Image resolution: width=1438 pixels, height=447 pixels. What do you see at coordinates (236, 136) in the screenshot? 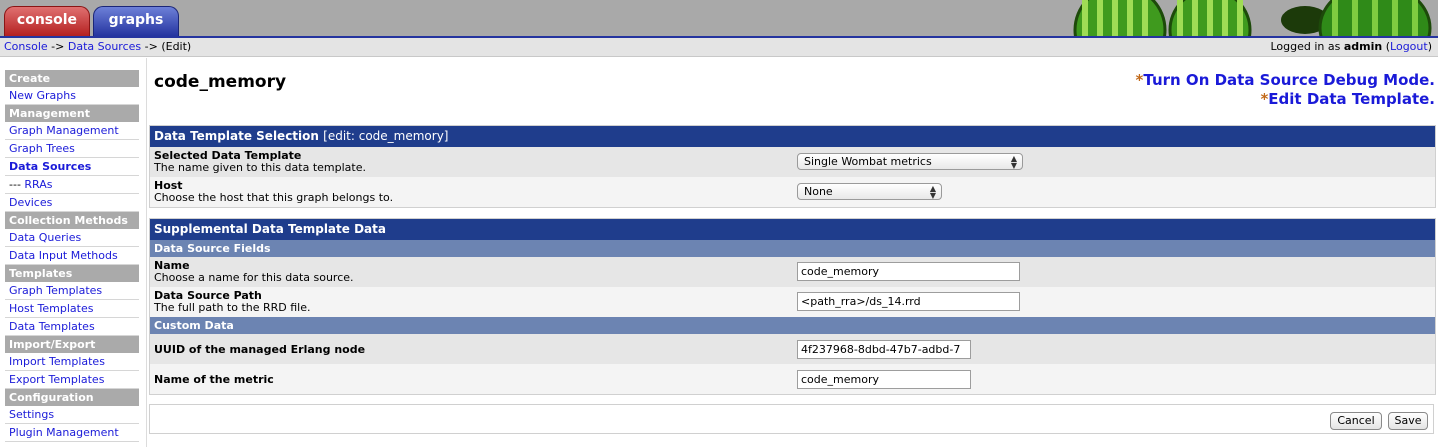
I see `section-title: Data Template Selection` at bounding box center [236, 136].